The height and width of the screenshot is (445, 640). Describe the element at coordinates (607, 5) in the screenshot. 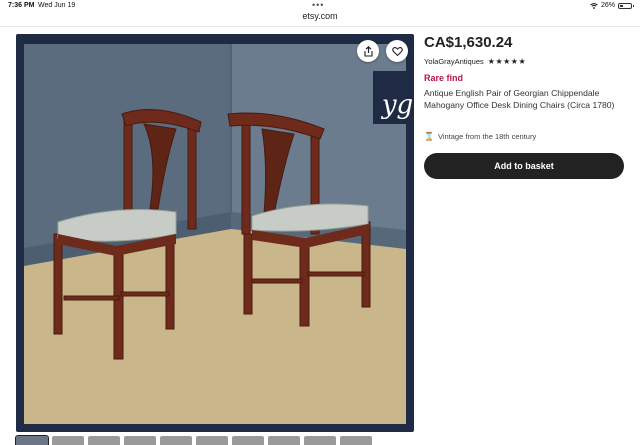

I see `battery-percent: 26%` at that location.